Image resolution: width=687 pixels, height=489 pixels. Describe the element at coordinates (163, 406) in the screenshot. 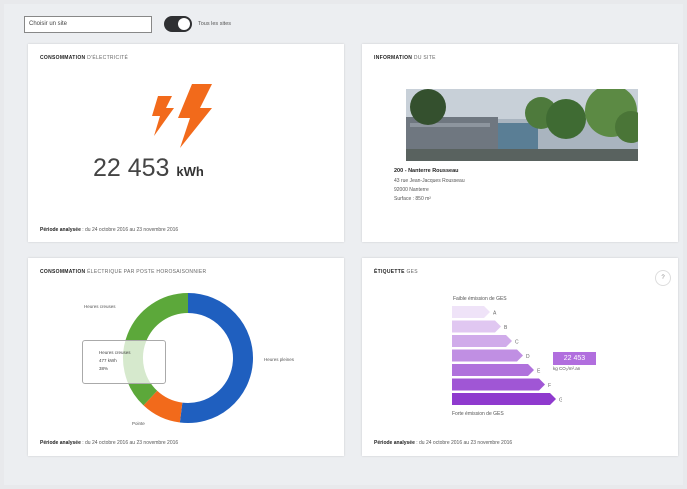

I see `donut-slice-pointe` at that location.